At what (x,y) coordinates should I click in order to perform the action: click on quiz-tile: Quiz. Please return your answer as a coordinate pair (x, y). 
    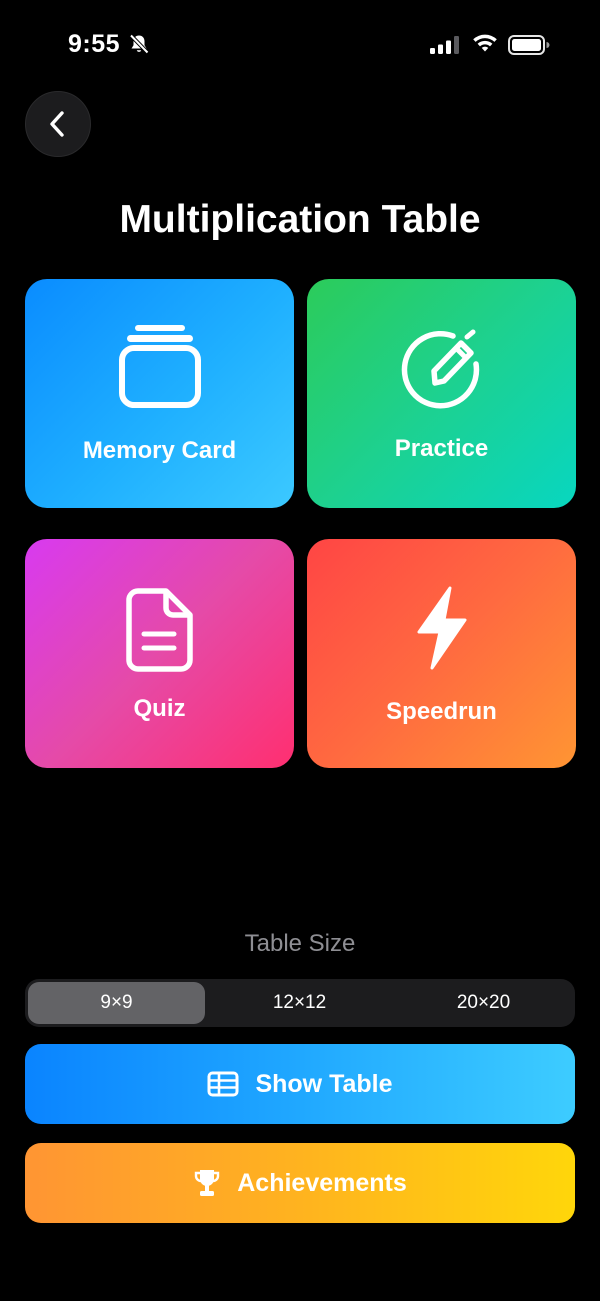
    Looking at the image, I should click on (159, 653).